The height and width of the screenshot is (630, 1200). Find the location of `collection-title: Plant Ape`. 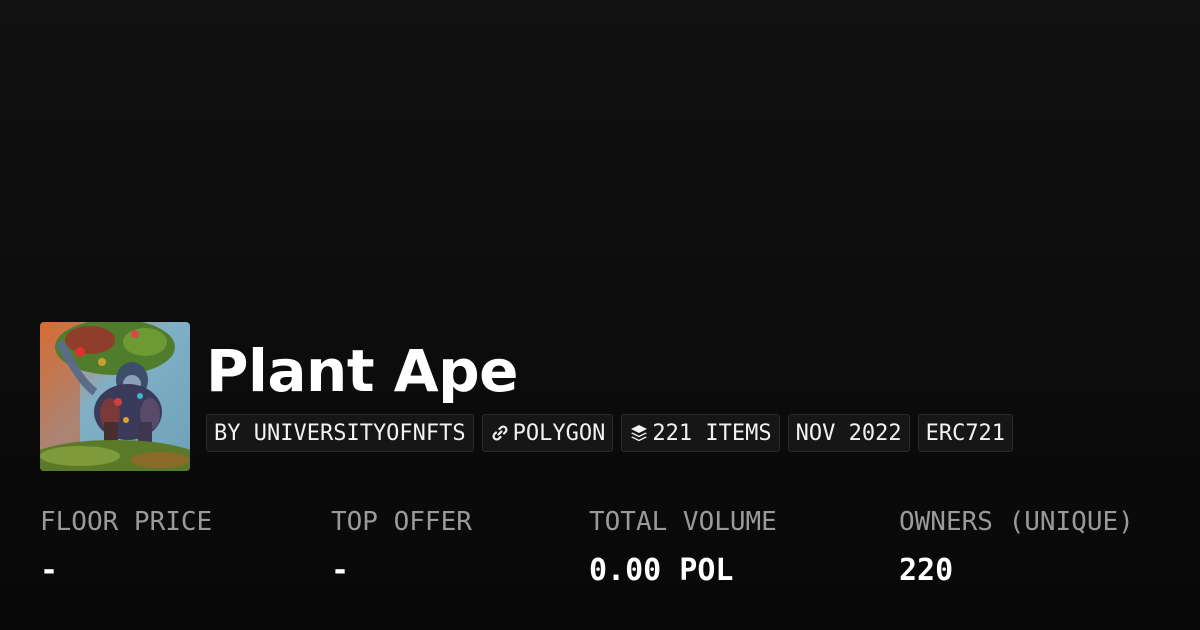

collection-title: Plant Ape is located at coordinates (362, 371).